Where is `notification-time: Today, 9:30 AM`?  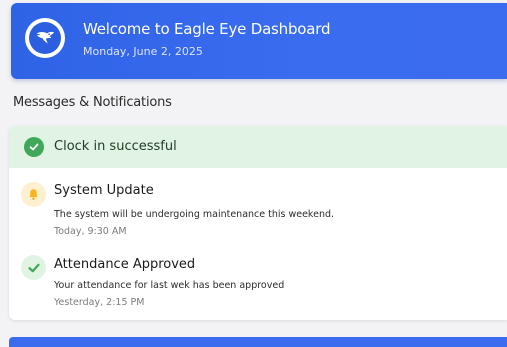 notification-time: Today, 9:30 AM is located at coordinates (90, 231).